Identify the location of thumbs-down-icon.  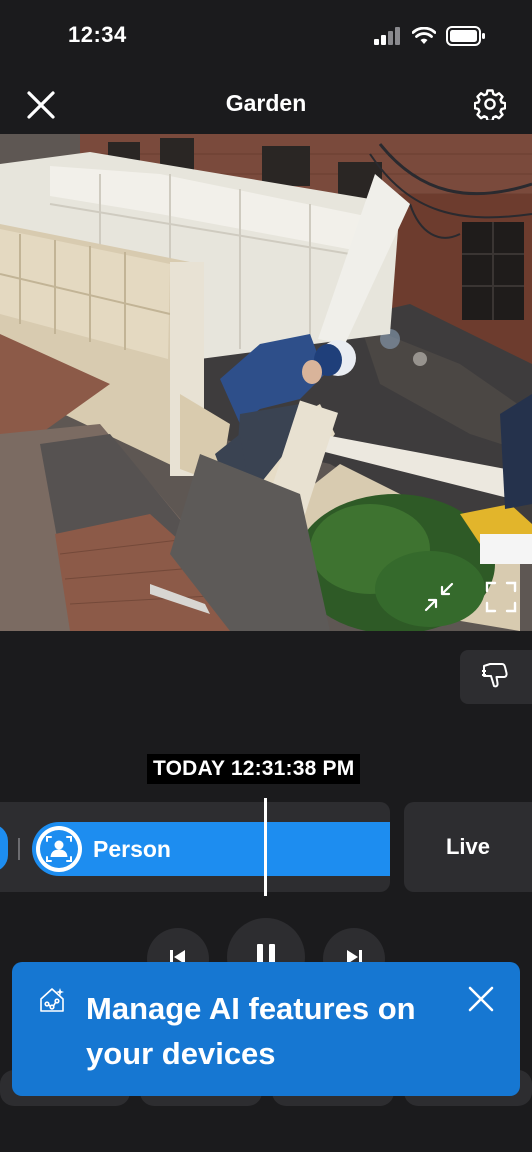
(496, 677).